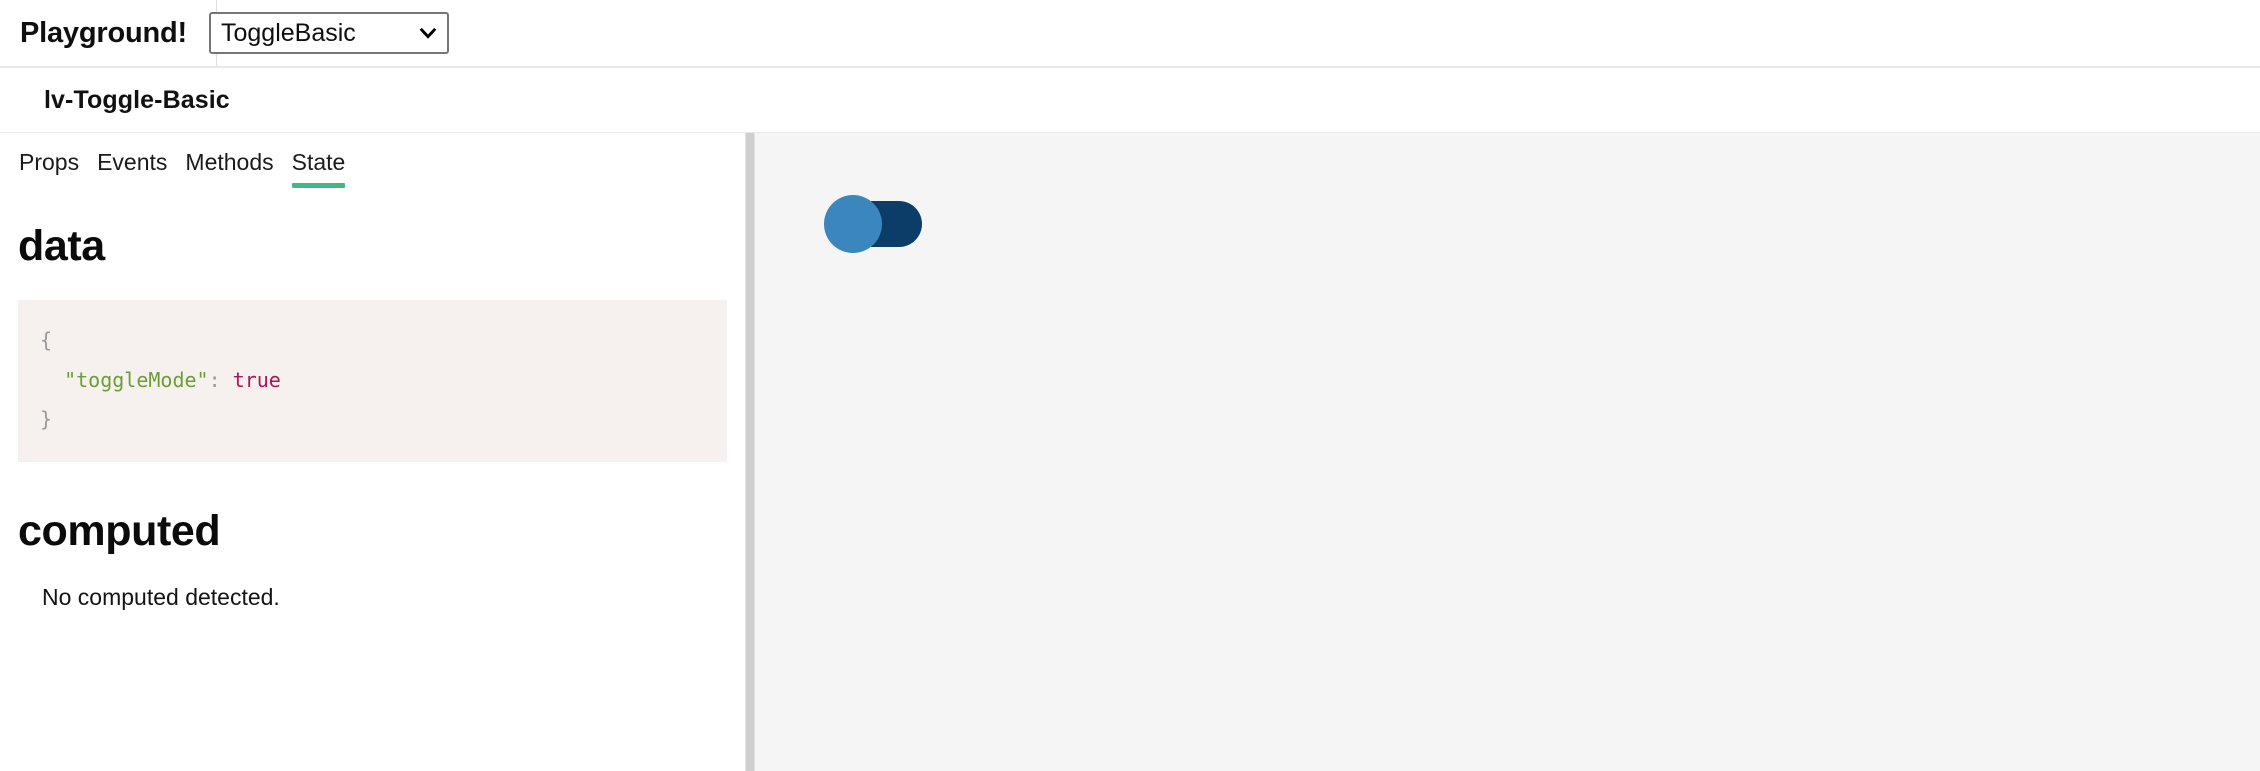  Describe the element at coordinates (119, 531) in the screenshot. I see `computed-section-heading: computed` at that location.